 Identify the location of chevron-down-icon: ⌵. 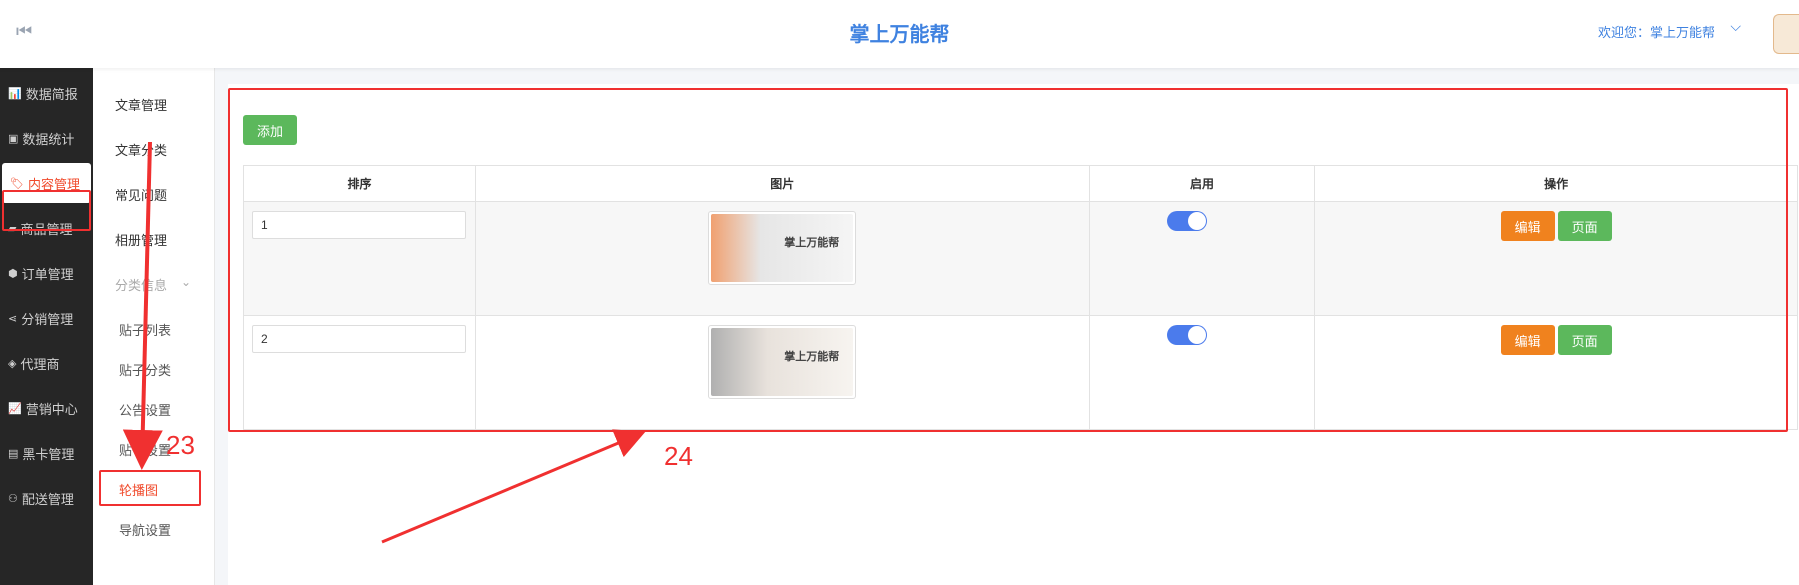
(1735, 27).